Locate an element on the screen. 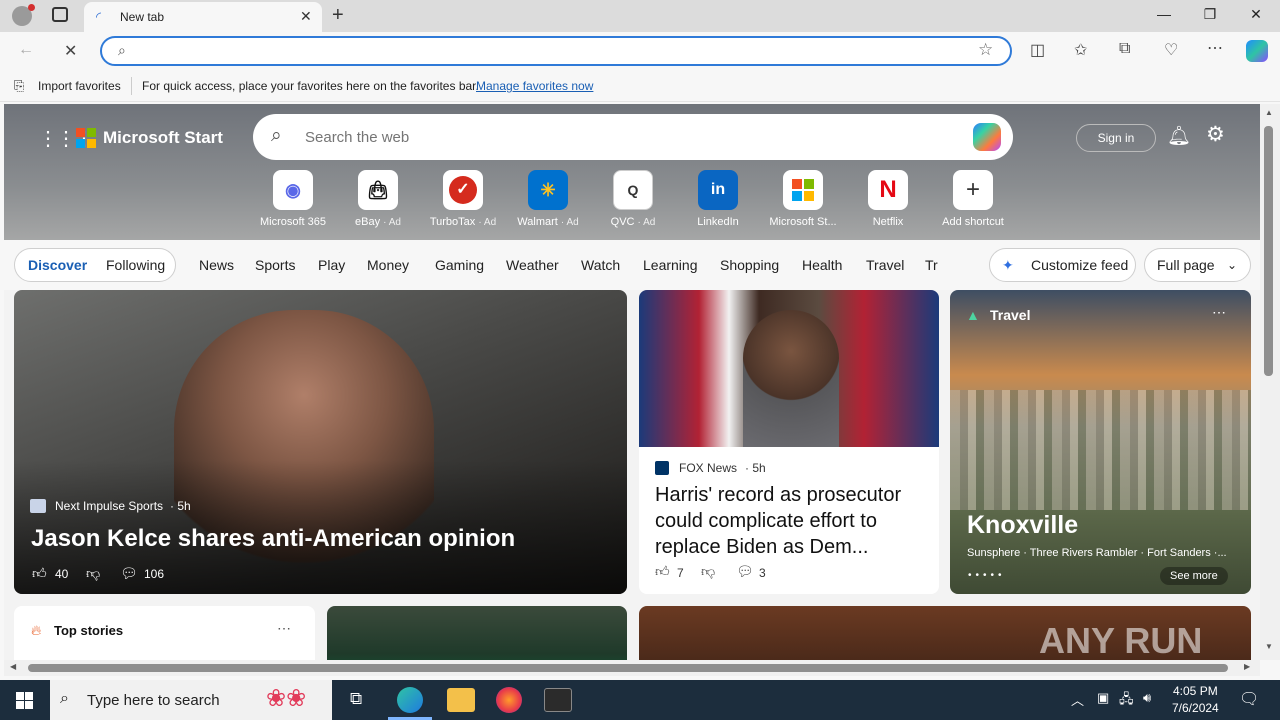  import-favorites-icon: ⎘ is located at coordinates (19, 86).